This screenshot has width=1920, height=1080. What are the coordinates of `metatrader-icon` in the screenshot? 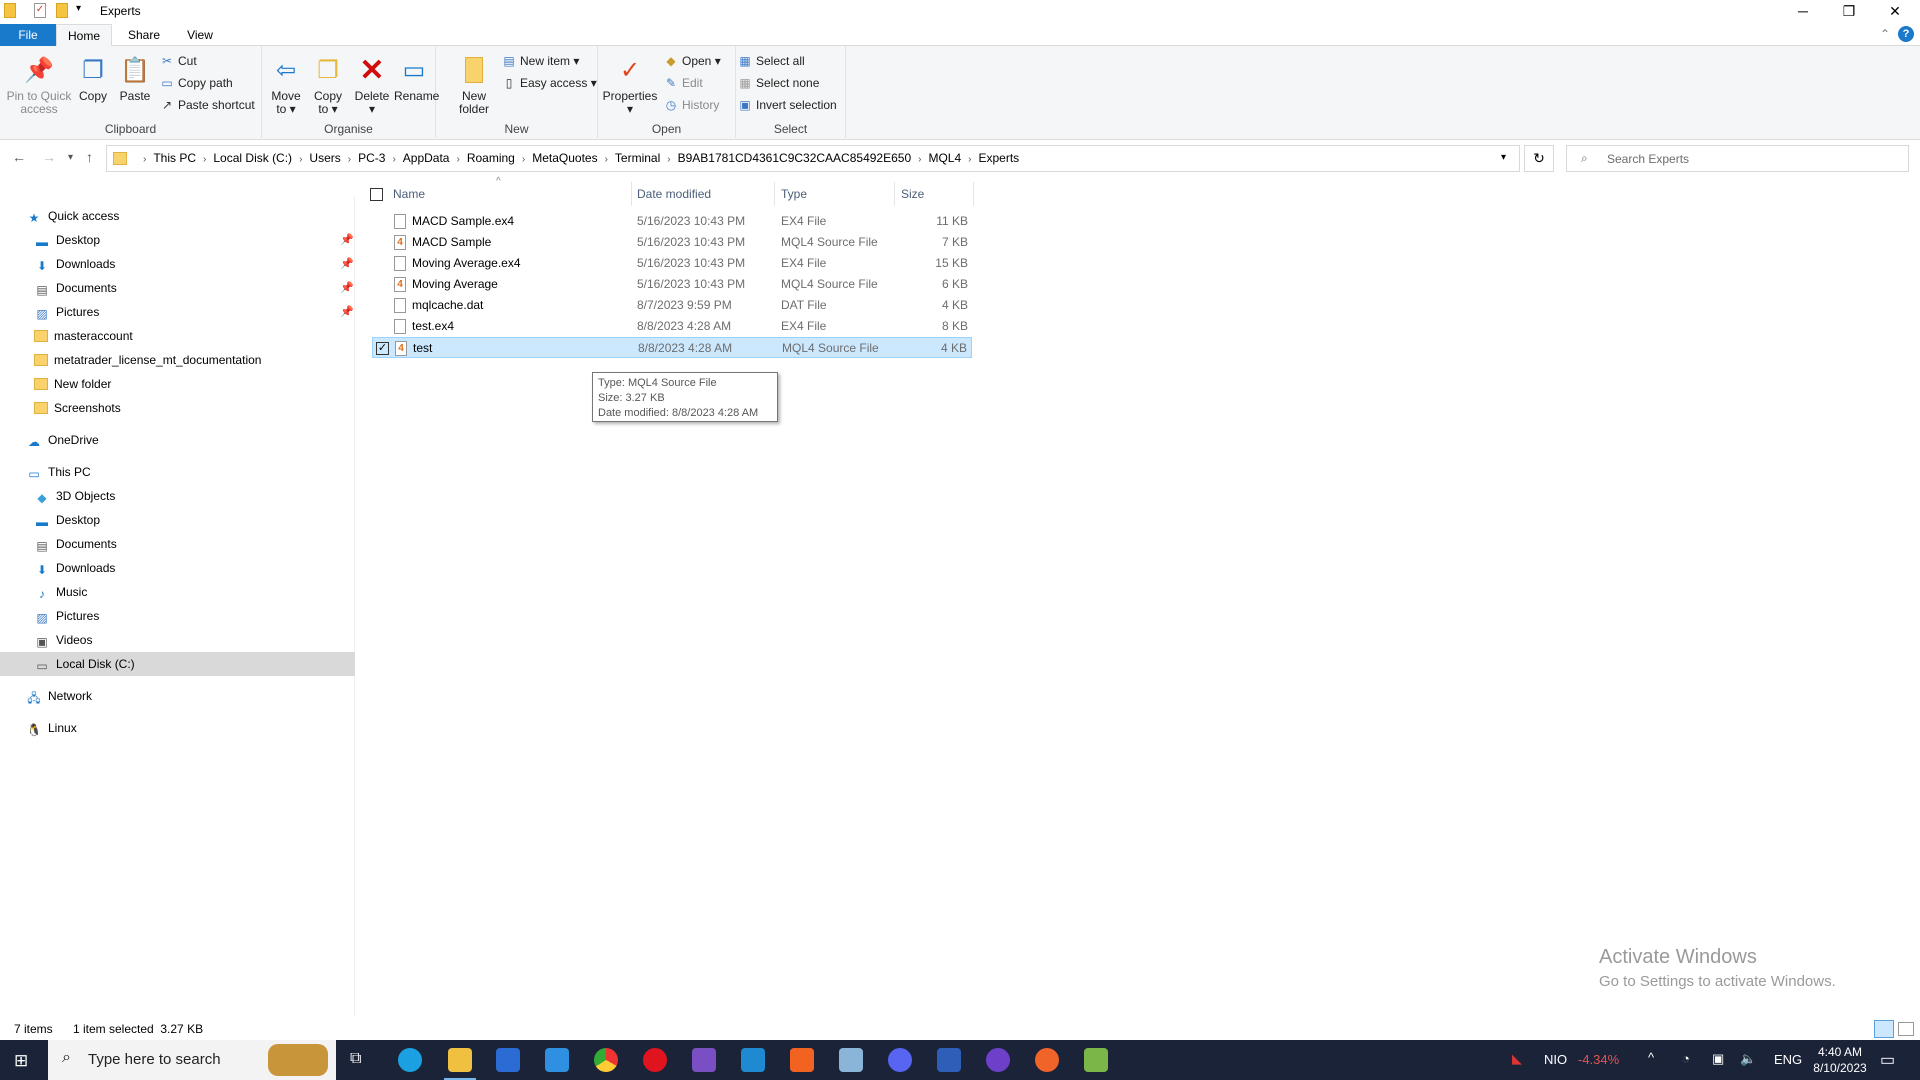 It's located at (1096, 1060).